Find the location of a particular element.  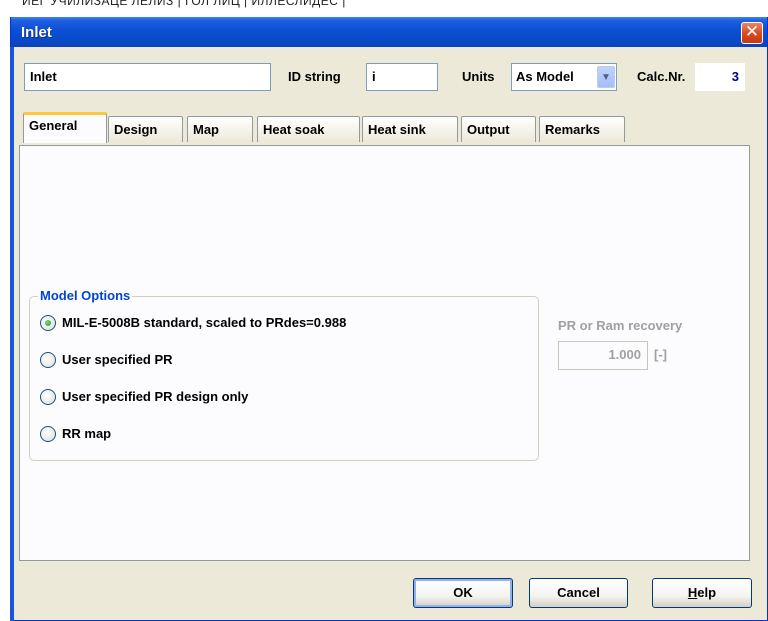

tab-label: Map is located at coordinates (206, 129).